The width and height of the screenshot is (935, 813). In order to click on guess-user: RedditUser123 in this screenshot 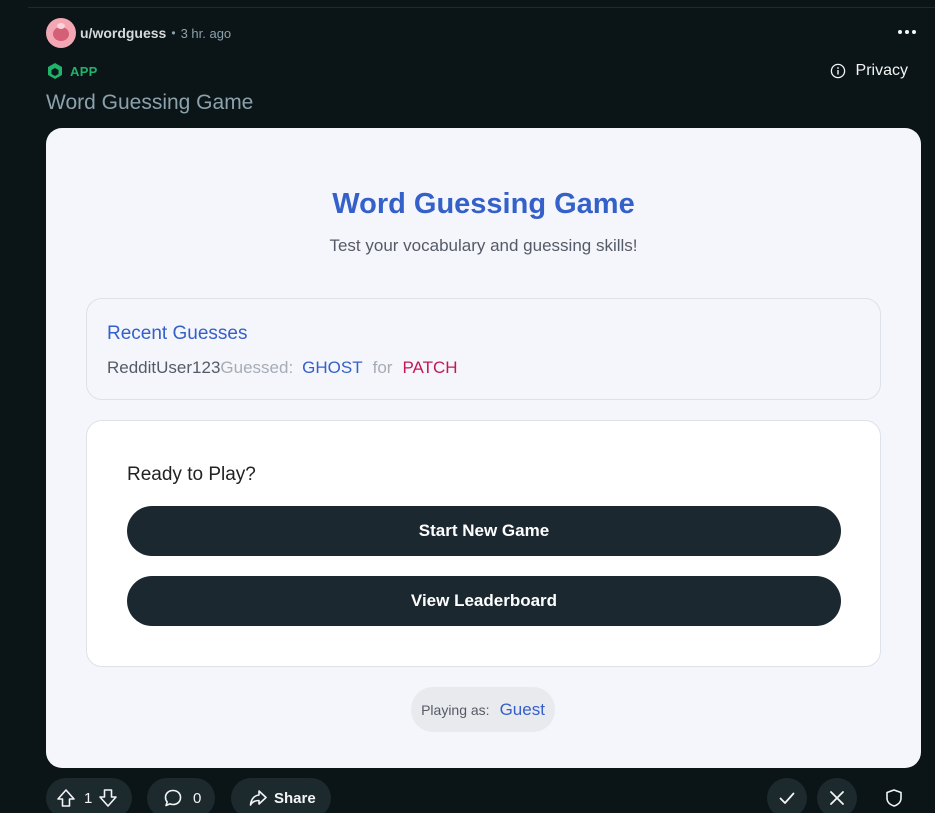, I will do `click(164, 367)`.